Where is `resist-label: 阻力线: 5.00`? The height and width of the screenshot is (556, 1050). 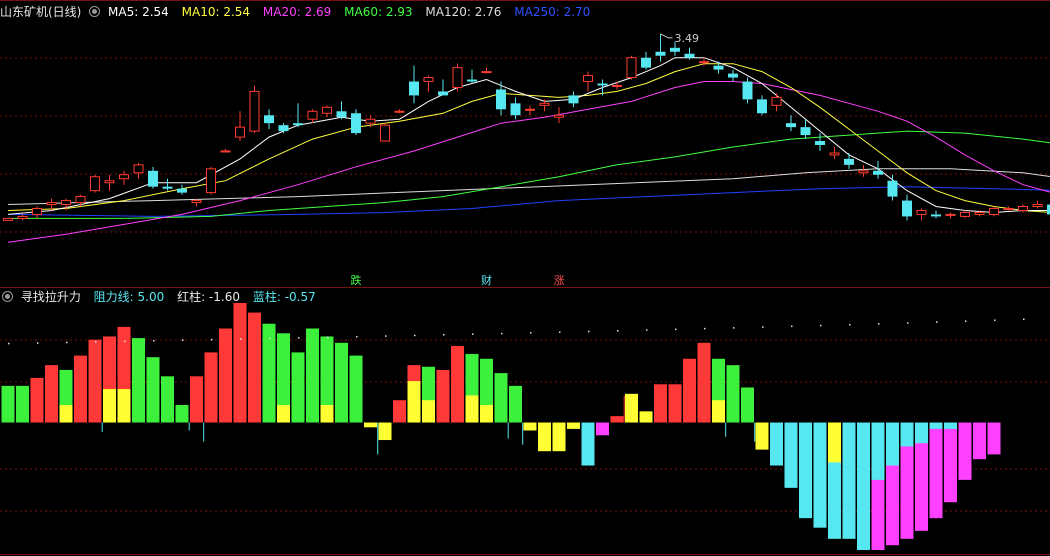 resist-label: 阻力线: 5.00 is located at coordinates (129, 297).